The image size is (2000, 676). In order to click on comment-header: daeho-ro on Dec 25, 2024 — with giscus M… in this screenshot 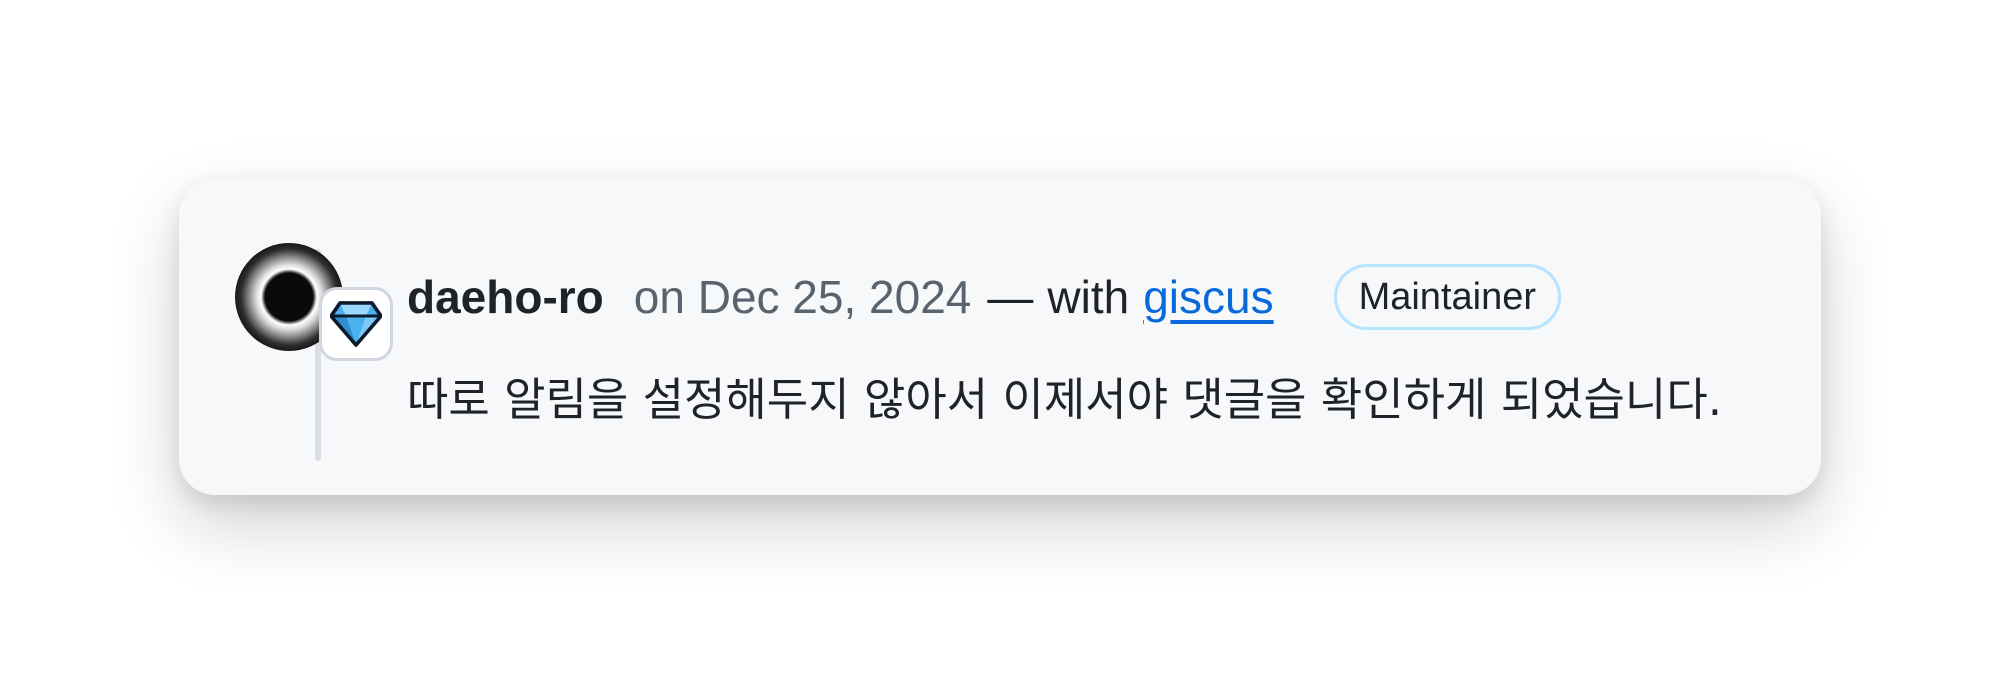, I will do `click(984, 297)`.